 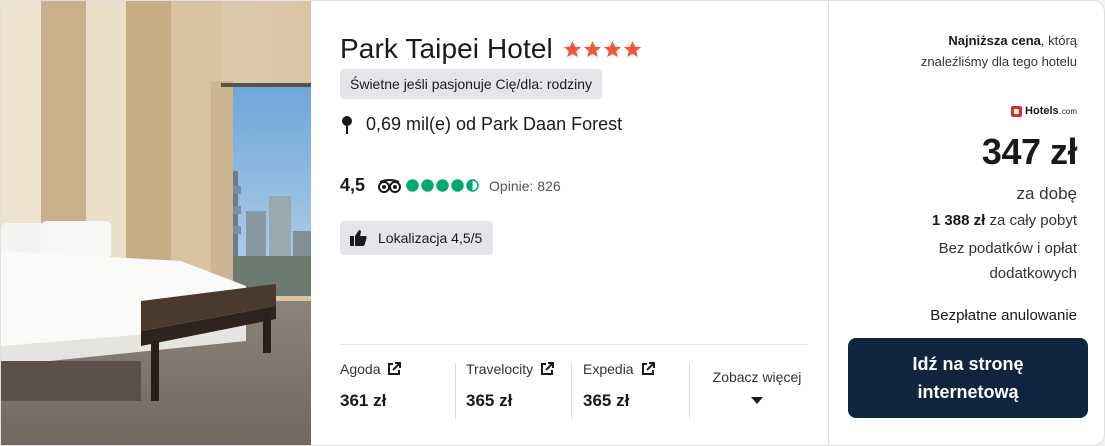 I want to click on hotels-logo-text: Hotels, so click(x=1042, y=111).